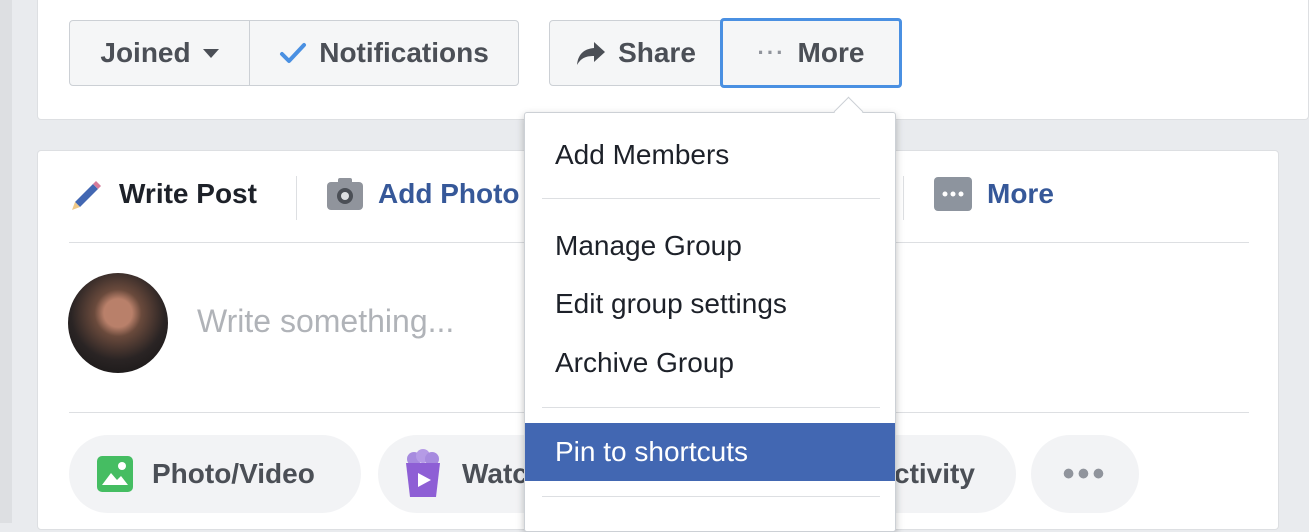 This screenshot has width=1309, height=532. What do you see at coordinates (934, 473) in the screenshot?
I see `activity-label: ctivity` at bounding box center [934, 473].